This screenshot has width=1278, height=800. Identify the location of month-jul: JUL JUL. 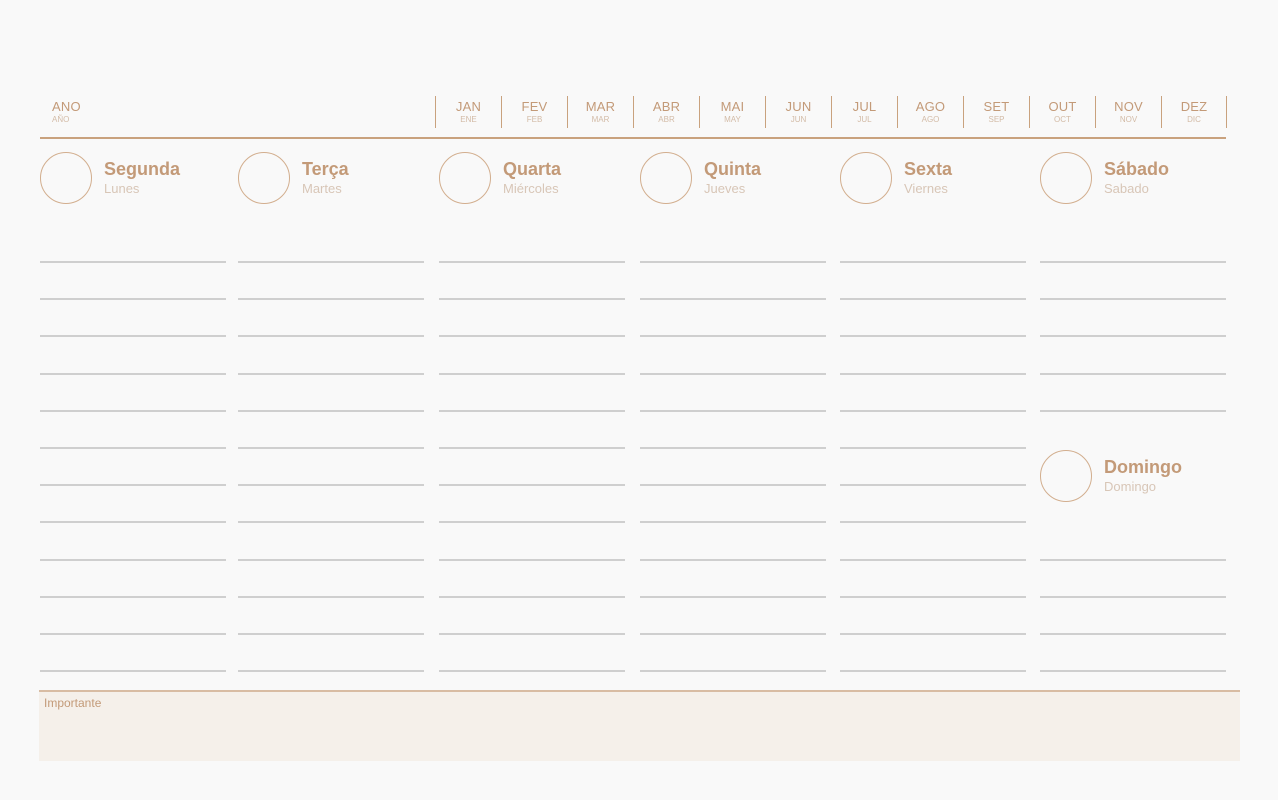
(864, 112).